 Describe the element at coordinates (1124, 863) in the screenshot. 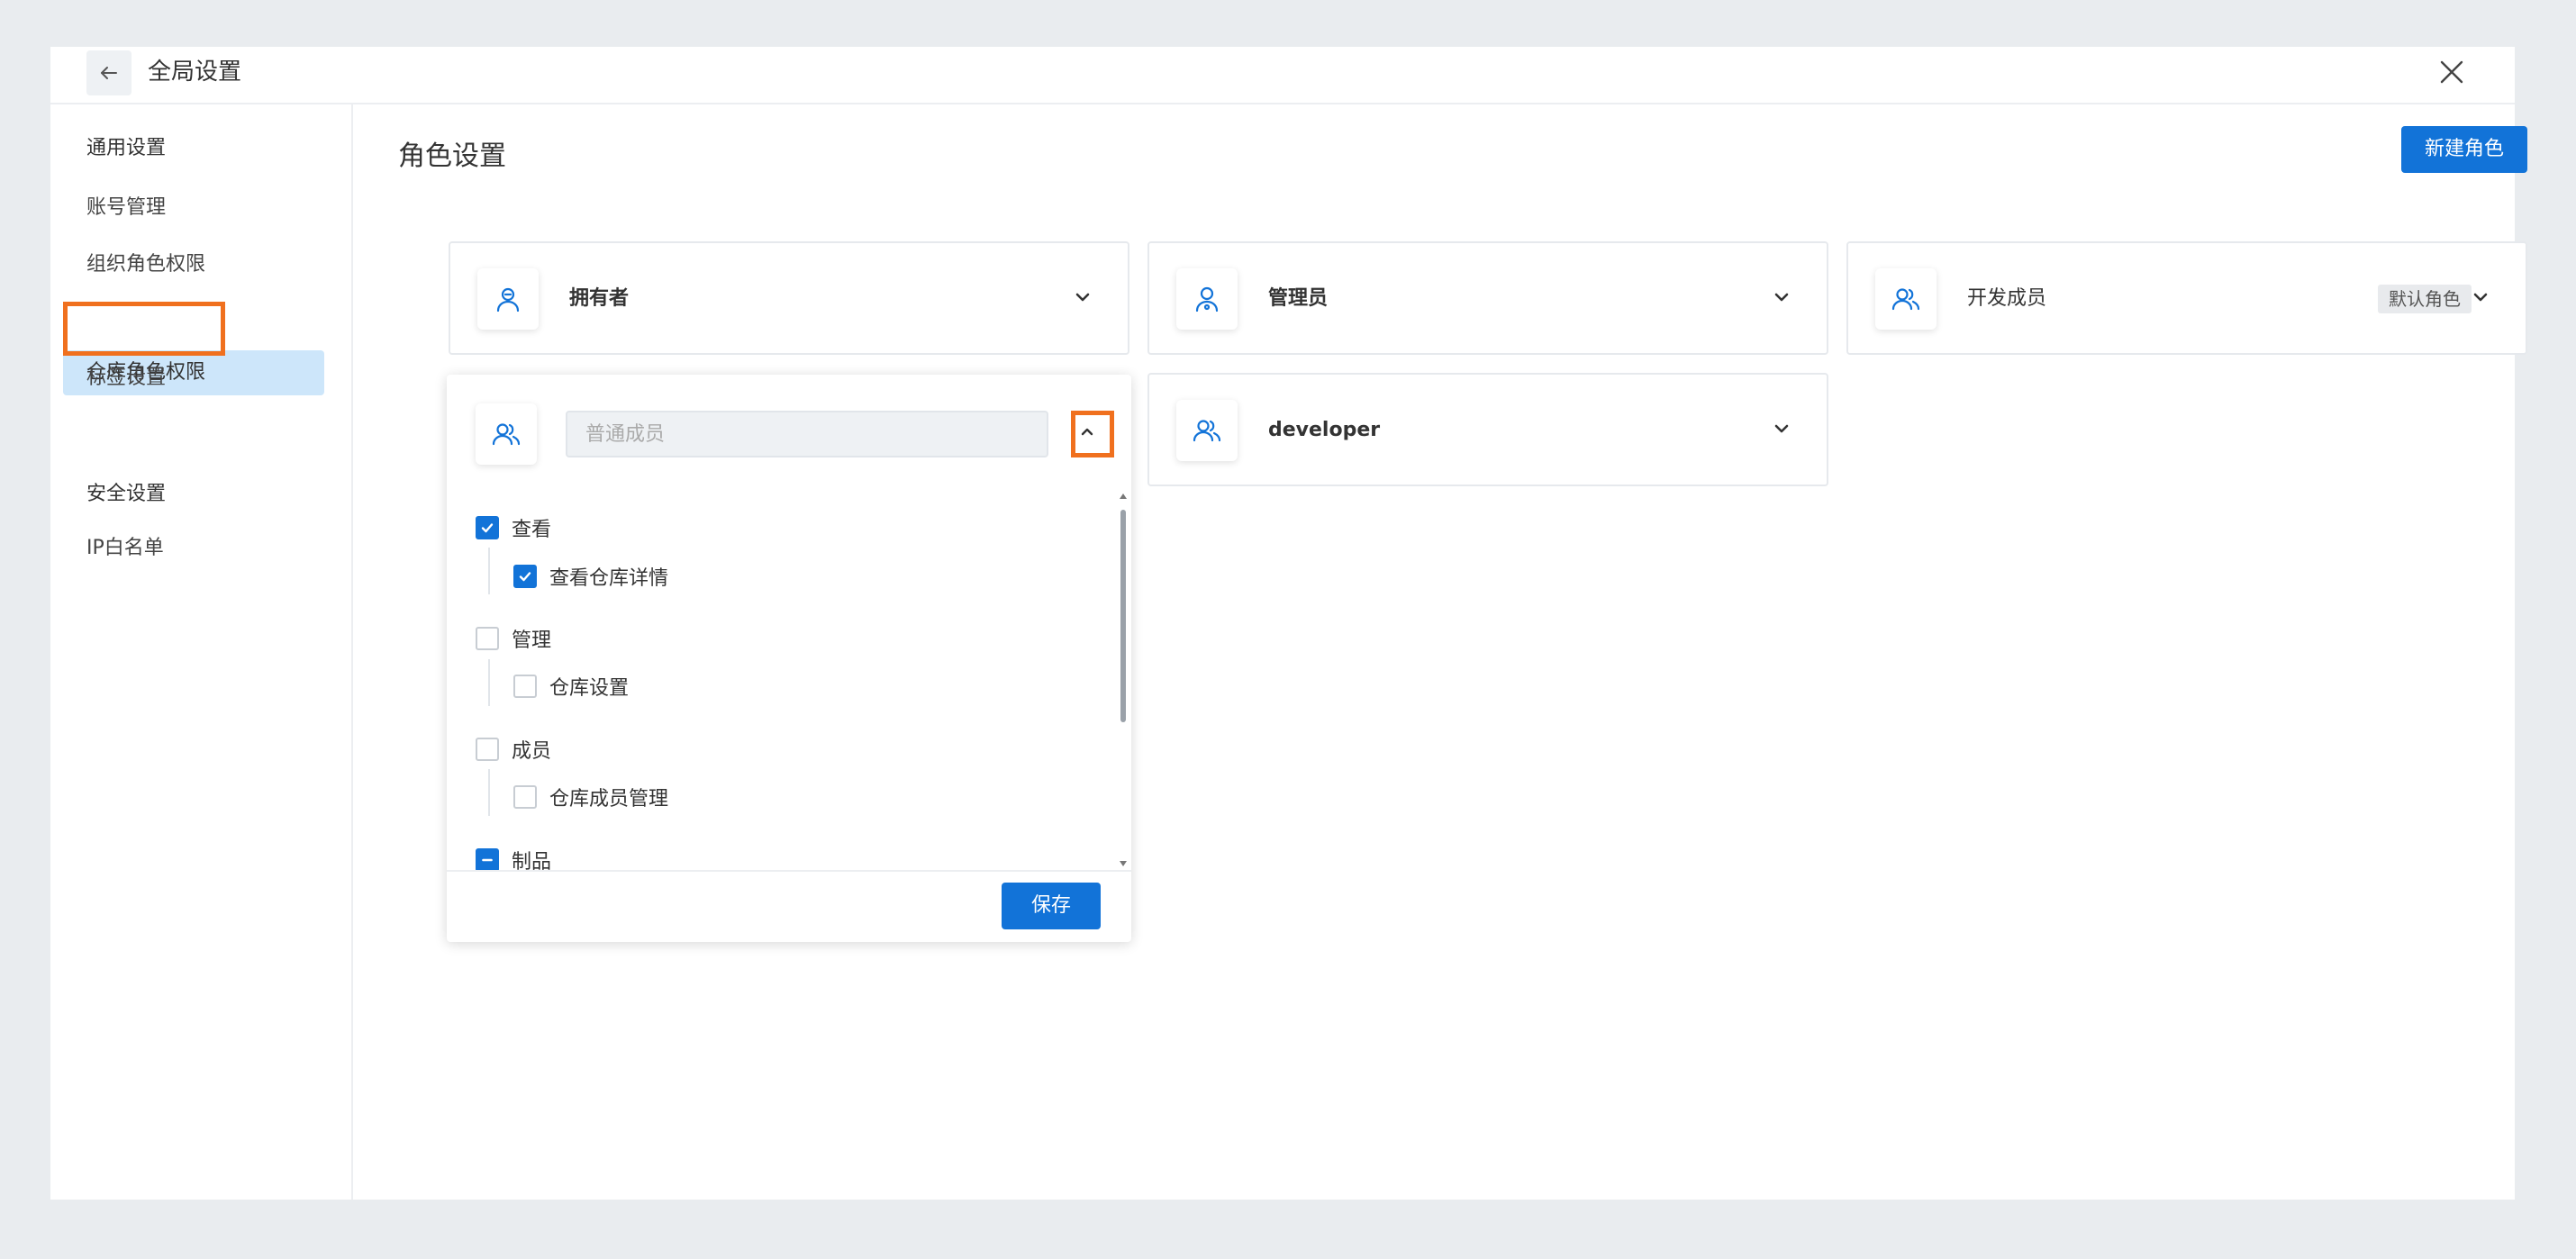

I see `scroll-down-arrow-icon` at that location.